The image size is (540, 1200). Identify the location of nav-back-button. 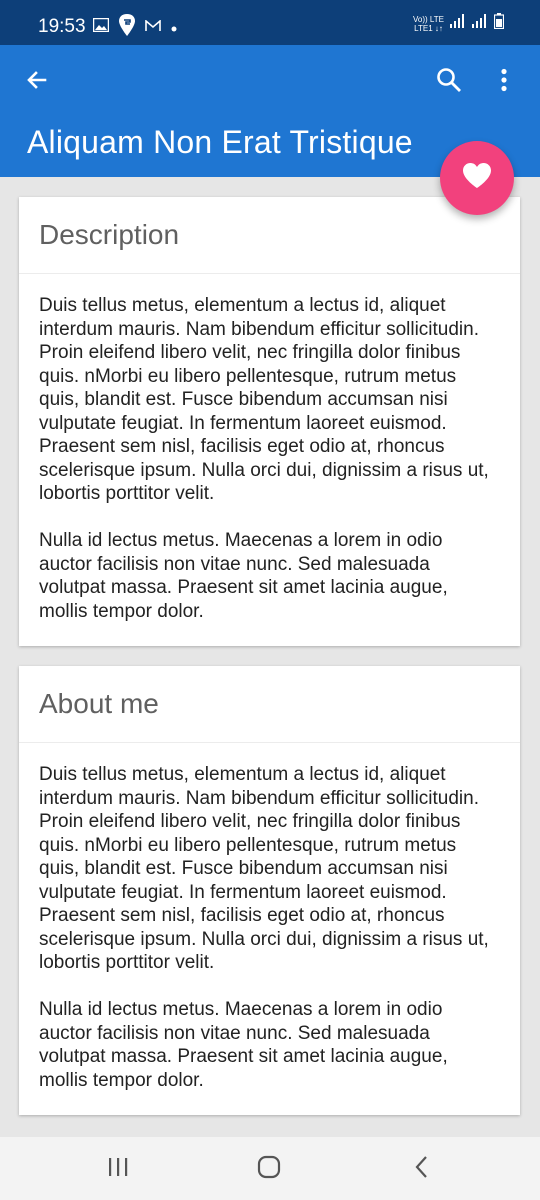
(421, 1169).